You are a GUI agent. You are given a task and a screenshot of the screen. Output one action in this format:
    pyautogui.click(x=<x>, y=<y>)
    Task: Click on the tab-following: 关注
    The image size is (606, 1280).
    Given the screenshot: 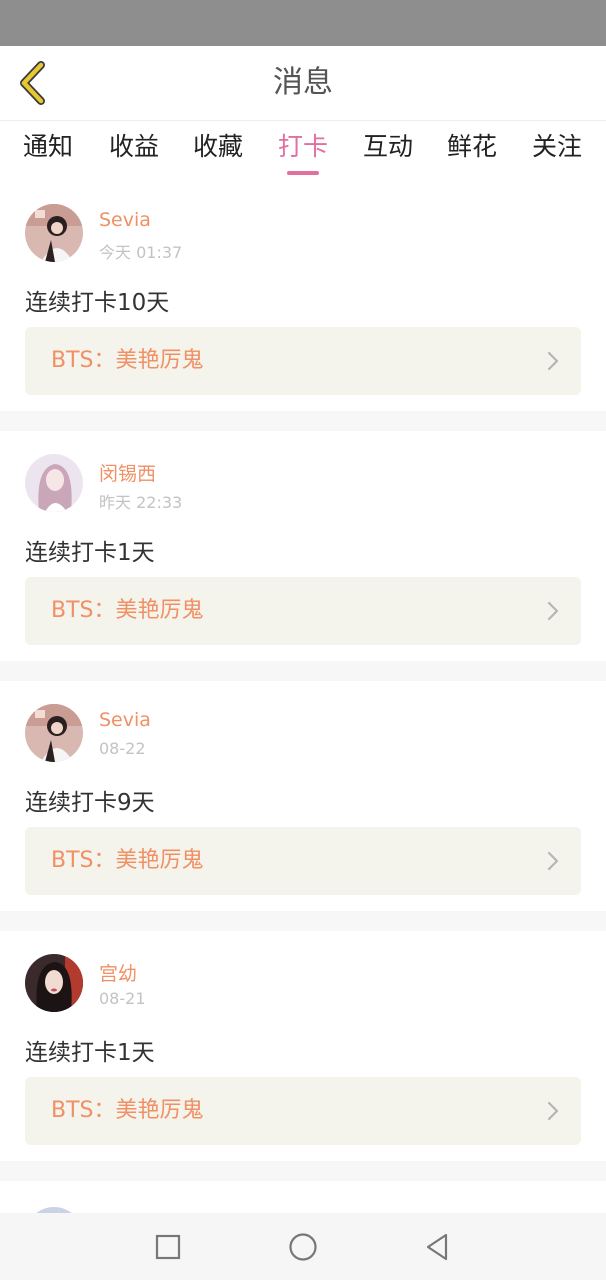 What is the action you would take?
    pyautogui.click(x=557, y=151)
    